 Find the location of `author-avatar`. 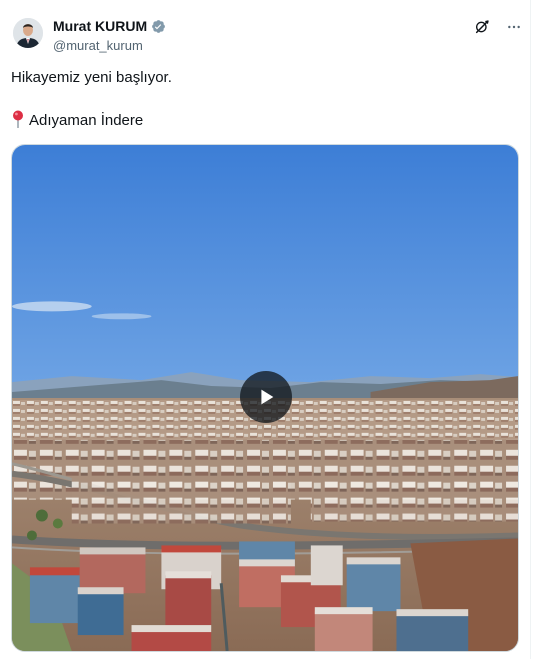

author-avatar is located at coordinates (28, 33).